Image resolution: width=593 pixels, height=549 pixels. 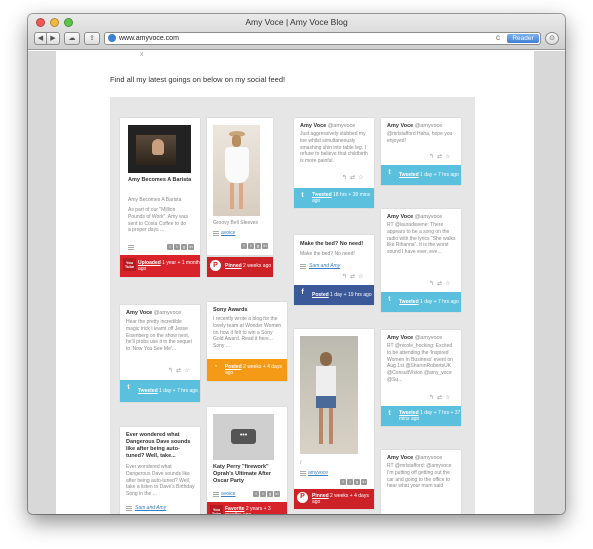 I want to click on mention-link-2: @amyvoce, so click(x=438, y=466).